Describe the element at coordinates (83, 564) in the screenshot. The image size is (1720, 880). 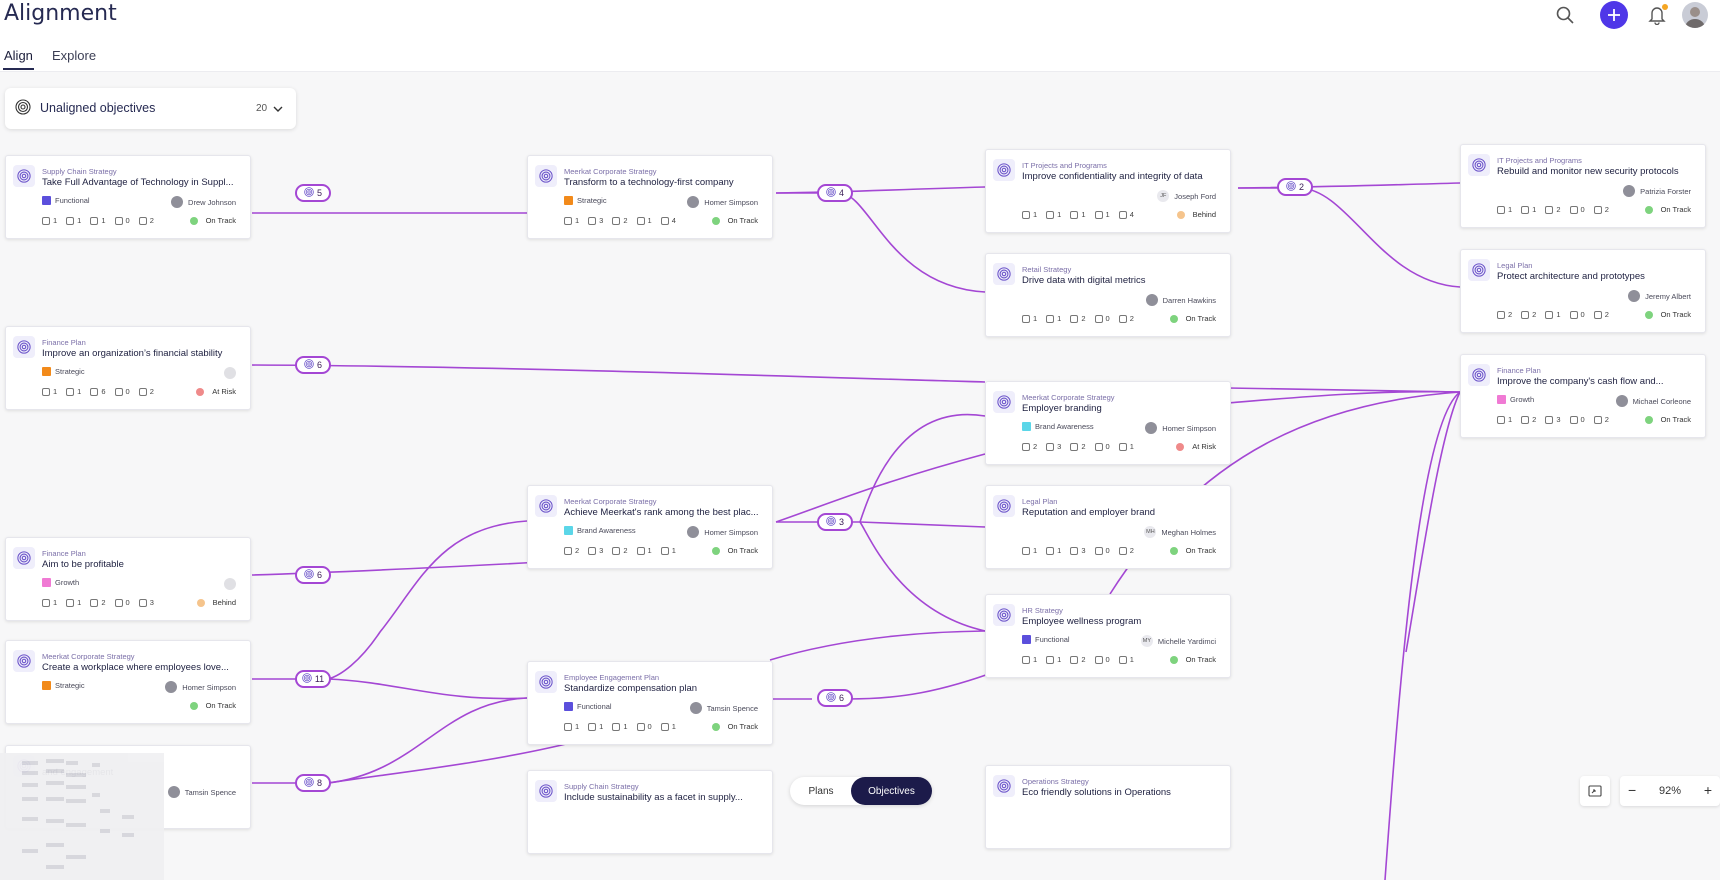
I see `card-title: Aim to be profitable` at that location.